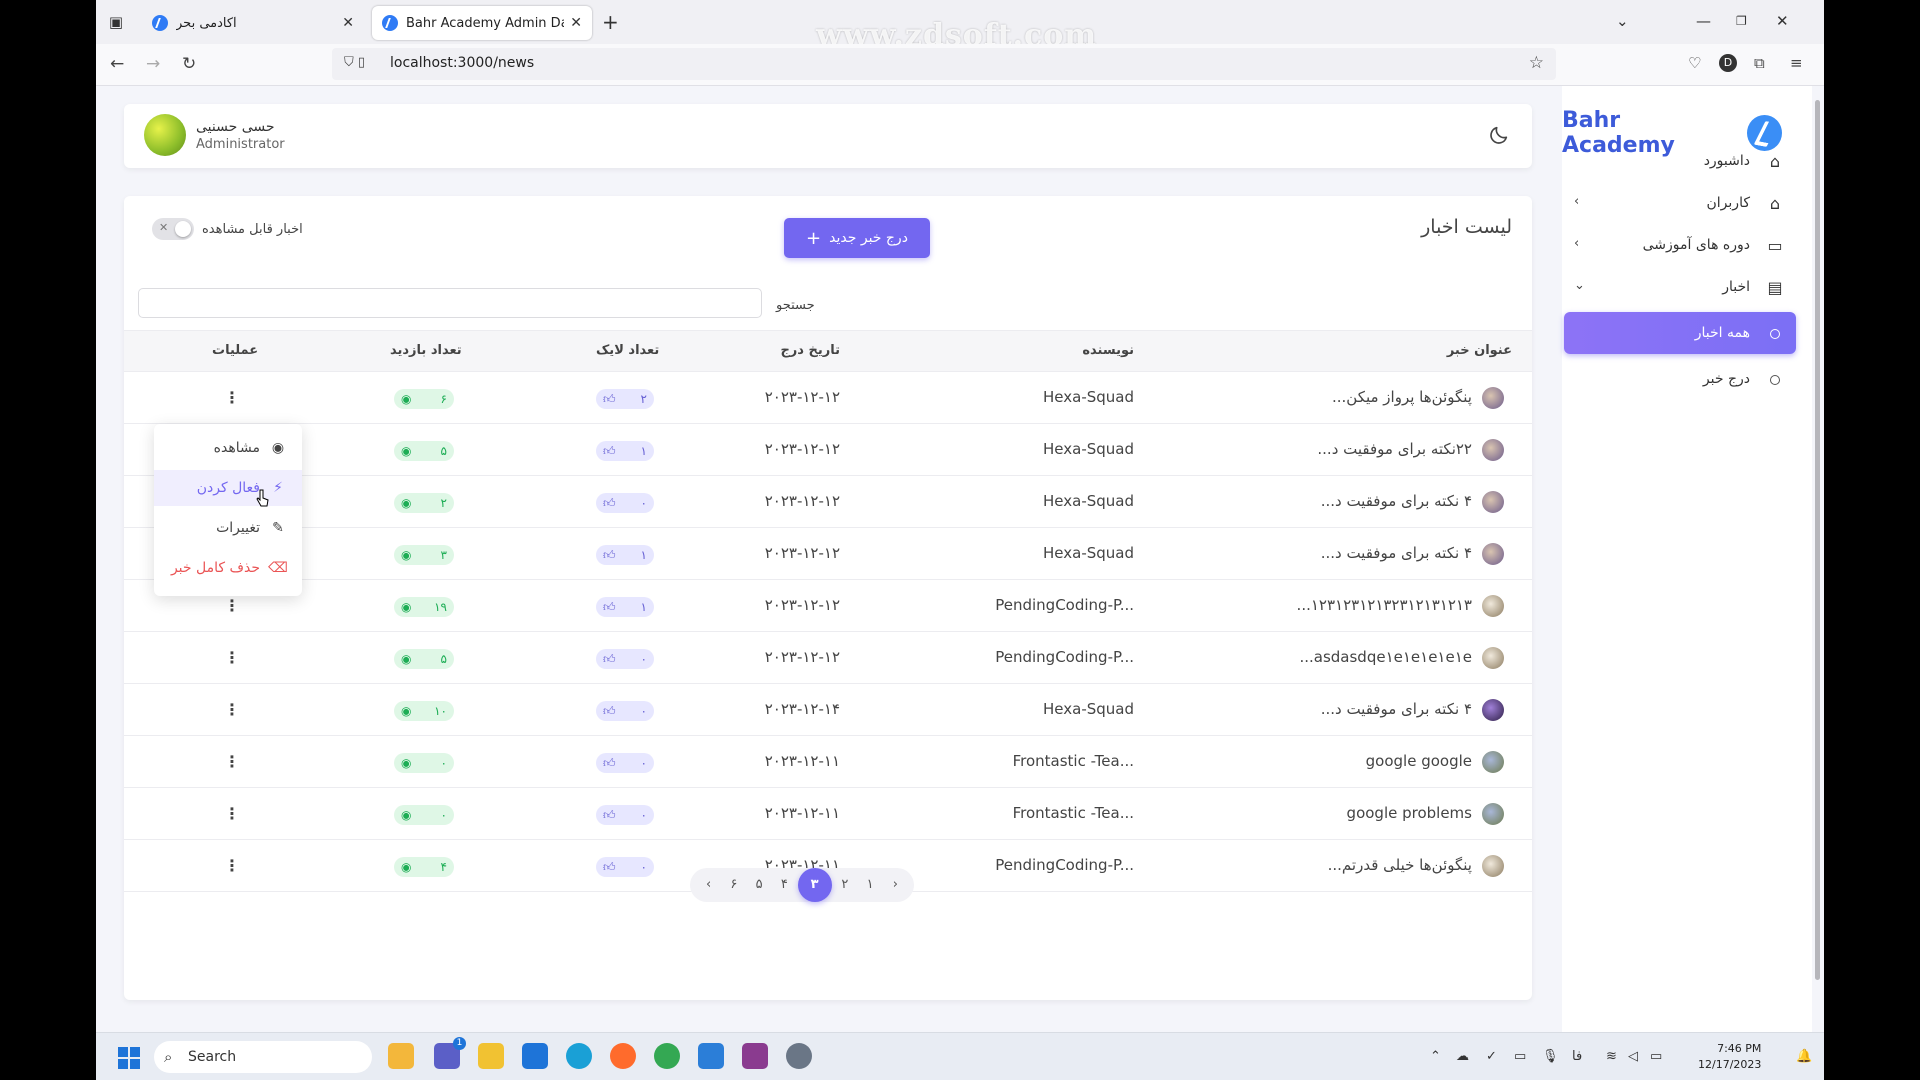 The image size is (1920, 1080). Describe the element at coordinates (1680, 379) in the screenshot. I see `sidebar-item-add-news: درج خبر` at that location.